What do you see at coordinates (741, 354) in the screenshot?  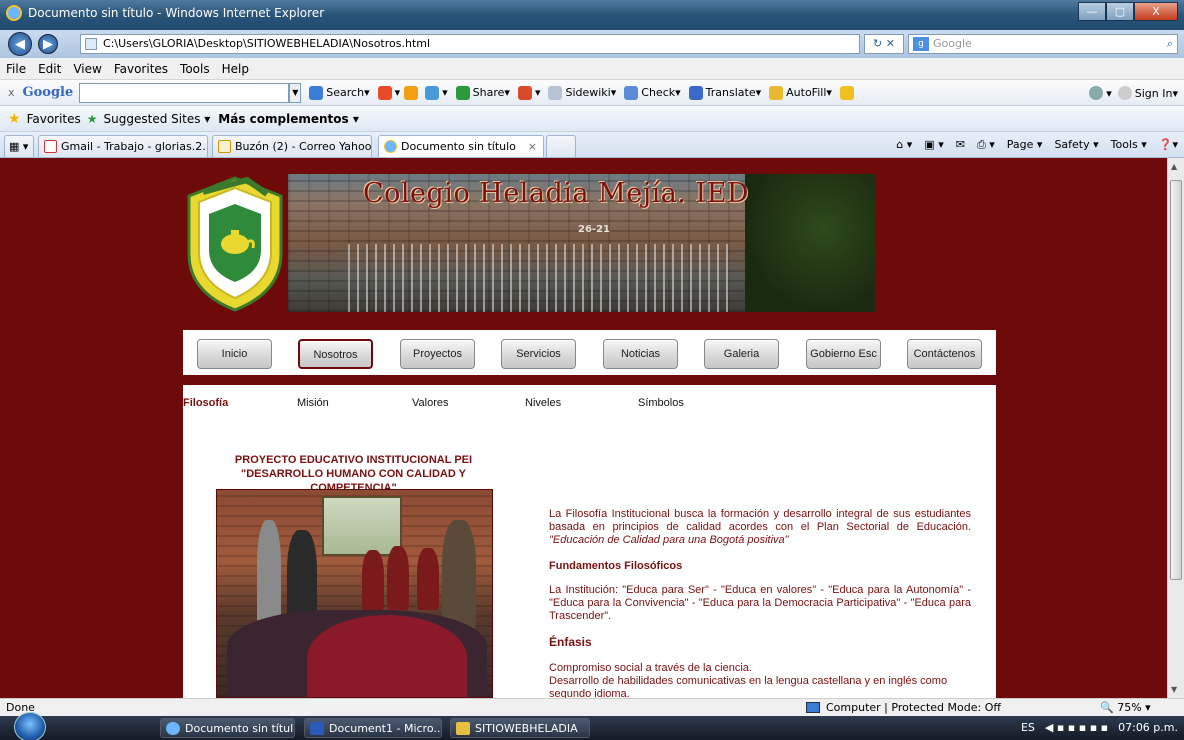 I see `nav-galeria: Galeria` at bounding box center [741, 354].